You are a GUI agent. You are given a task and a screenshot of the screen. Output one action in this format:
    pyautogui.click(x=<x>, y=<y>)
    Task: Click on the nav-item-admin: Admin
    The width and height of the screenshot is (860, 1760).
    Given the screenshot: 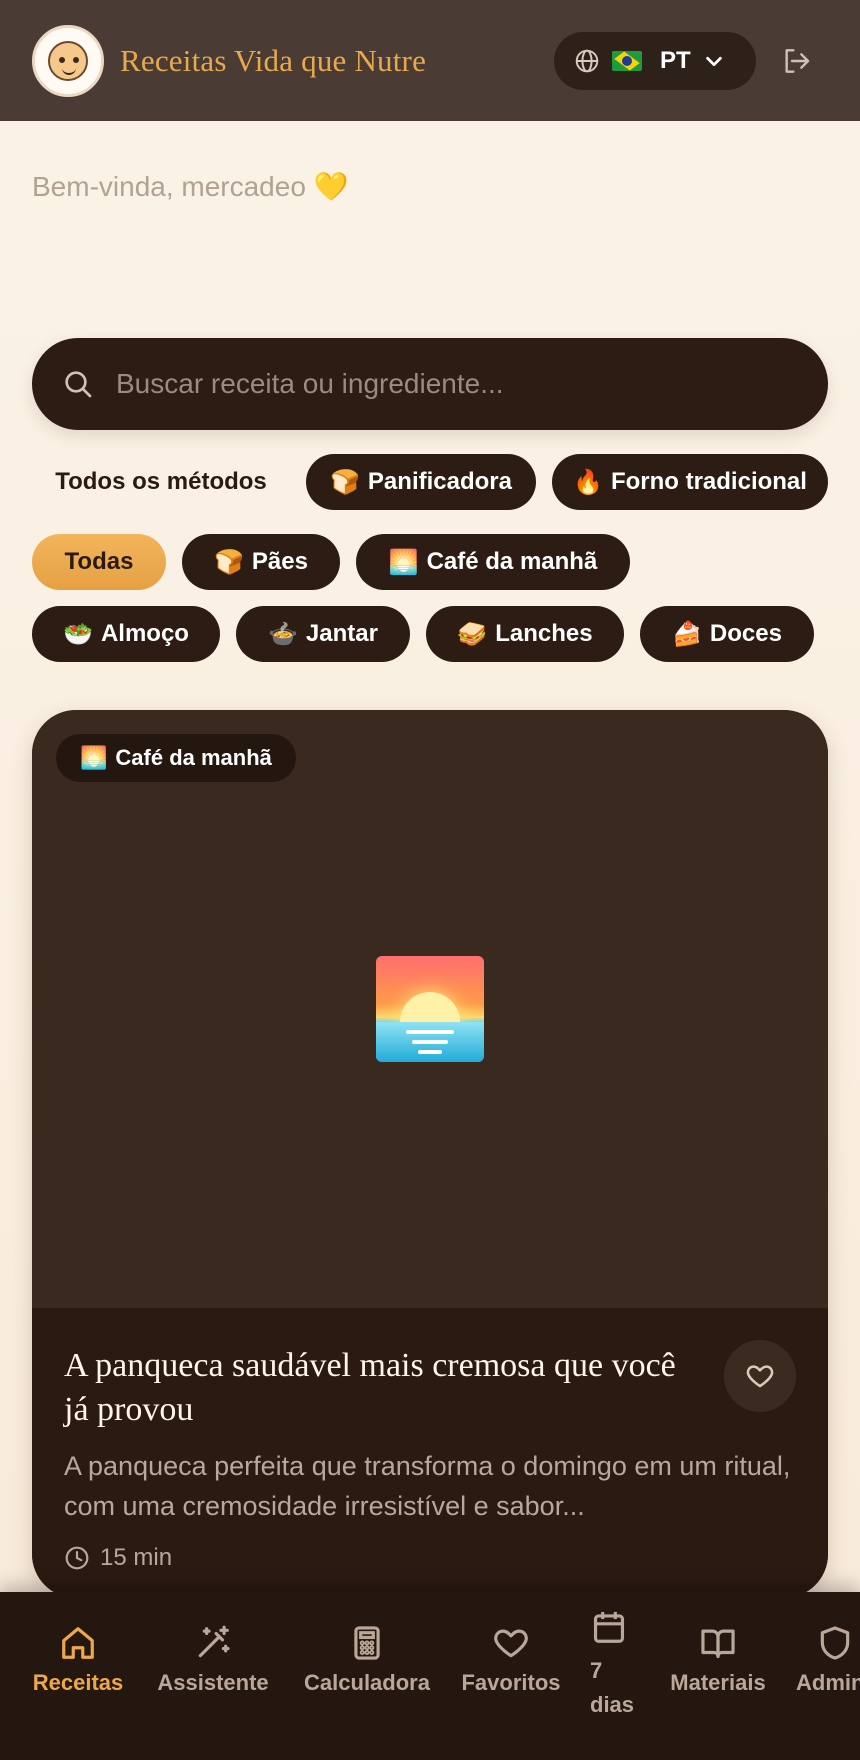 What is the action you would take?
    pyautogui.click(x=828, y=1660)
    